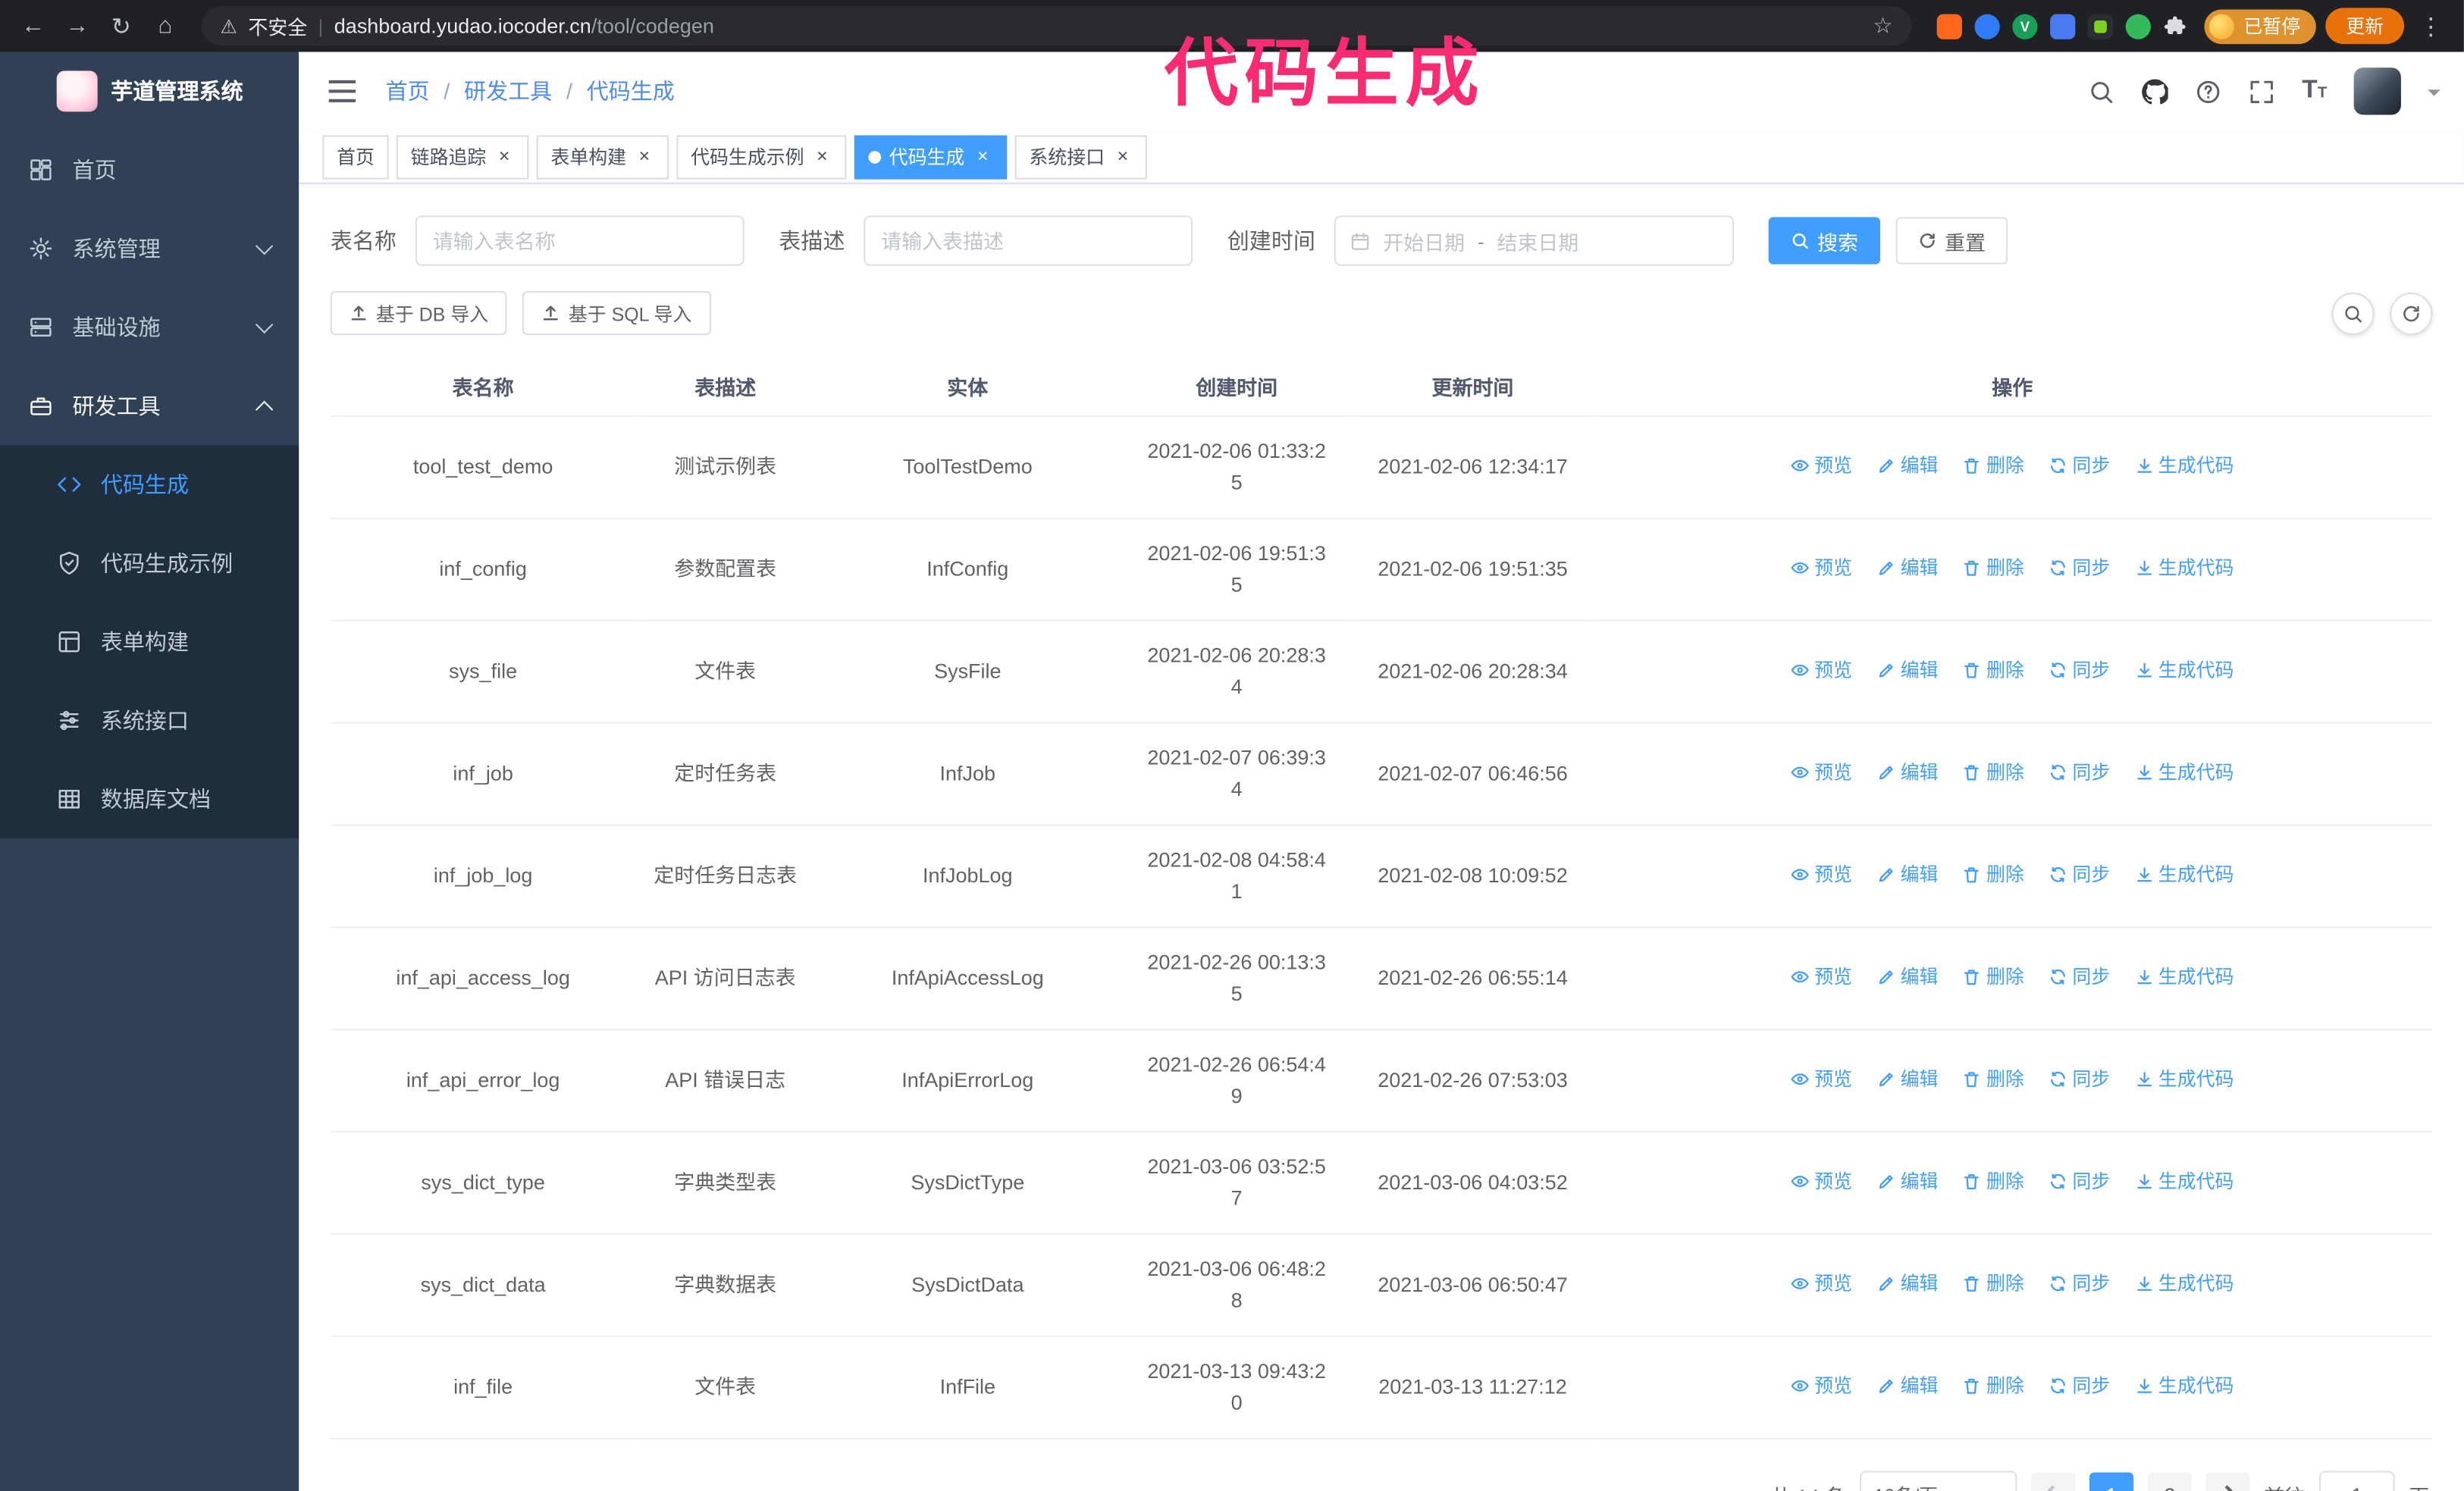 This screenshot has width=2464, height=1491. Describe the element at coordinates (2314, 91) in the screenshot. I see `font-size-icon: TT` at that location.